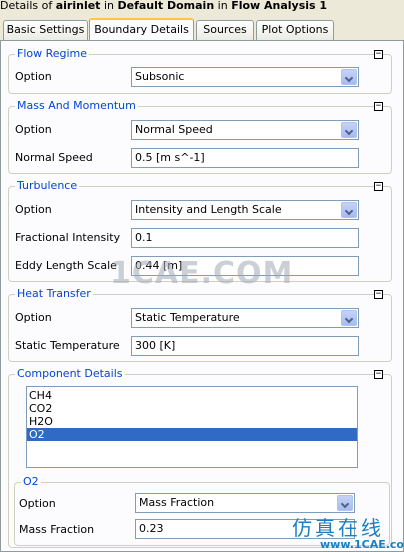 The width and height of the screenshot is (404, 552). I want to click on title-prefix: Details of, so click(28, 6).